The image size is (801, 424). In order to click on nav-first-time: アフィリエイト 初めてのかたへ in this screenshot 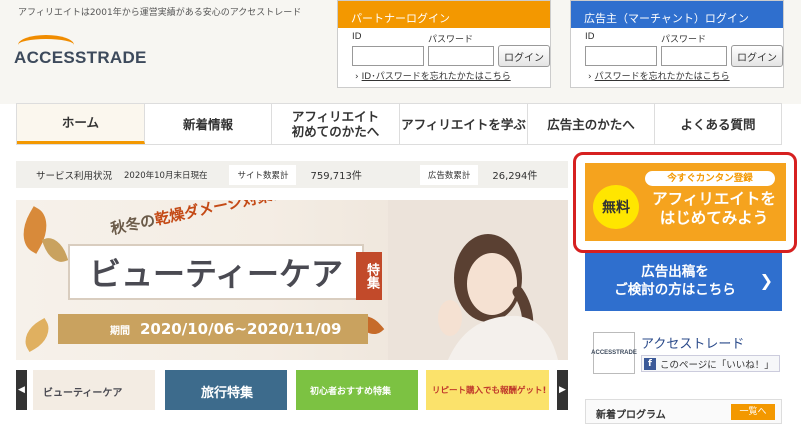, I will do `click(336, 124)`.